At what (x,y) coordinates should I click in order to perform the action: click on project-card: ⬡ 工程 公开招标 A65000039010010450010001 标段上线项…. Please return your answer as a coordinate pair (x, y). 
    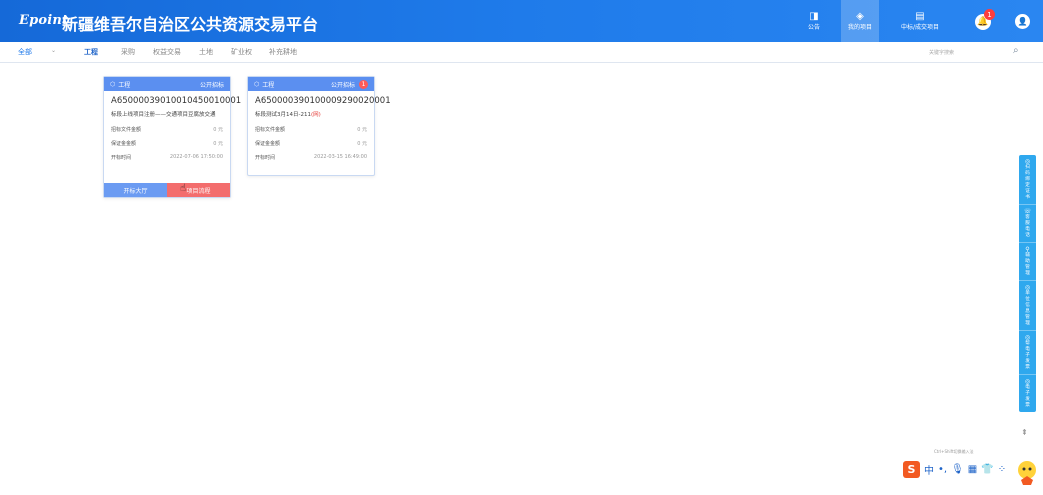
    Looking at the image, I should click on (172, 137).